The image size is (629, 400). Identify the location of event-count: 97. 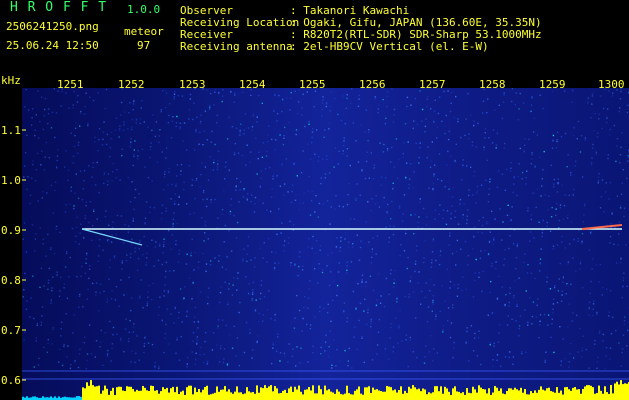
(144, 45).